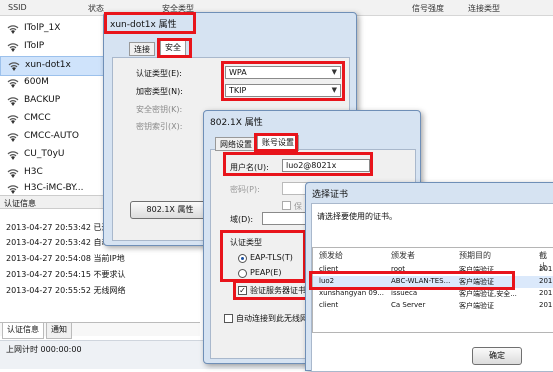 This screenshot has width=553, height=372. I want to click on tab-notice: 通知, so click(59, 331).